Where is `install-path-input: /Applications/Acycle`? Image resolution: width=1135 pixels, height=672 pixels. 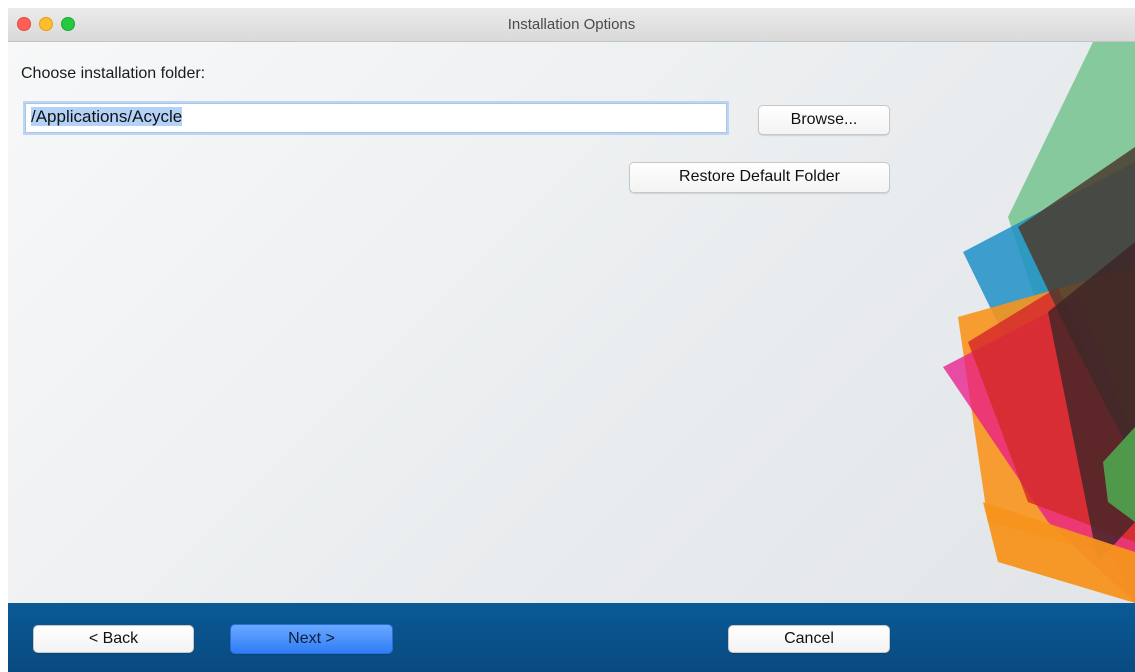
install-path-input: /Applications/Acycle is located at coordinates (376, 118).